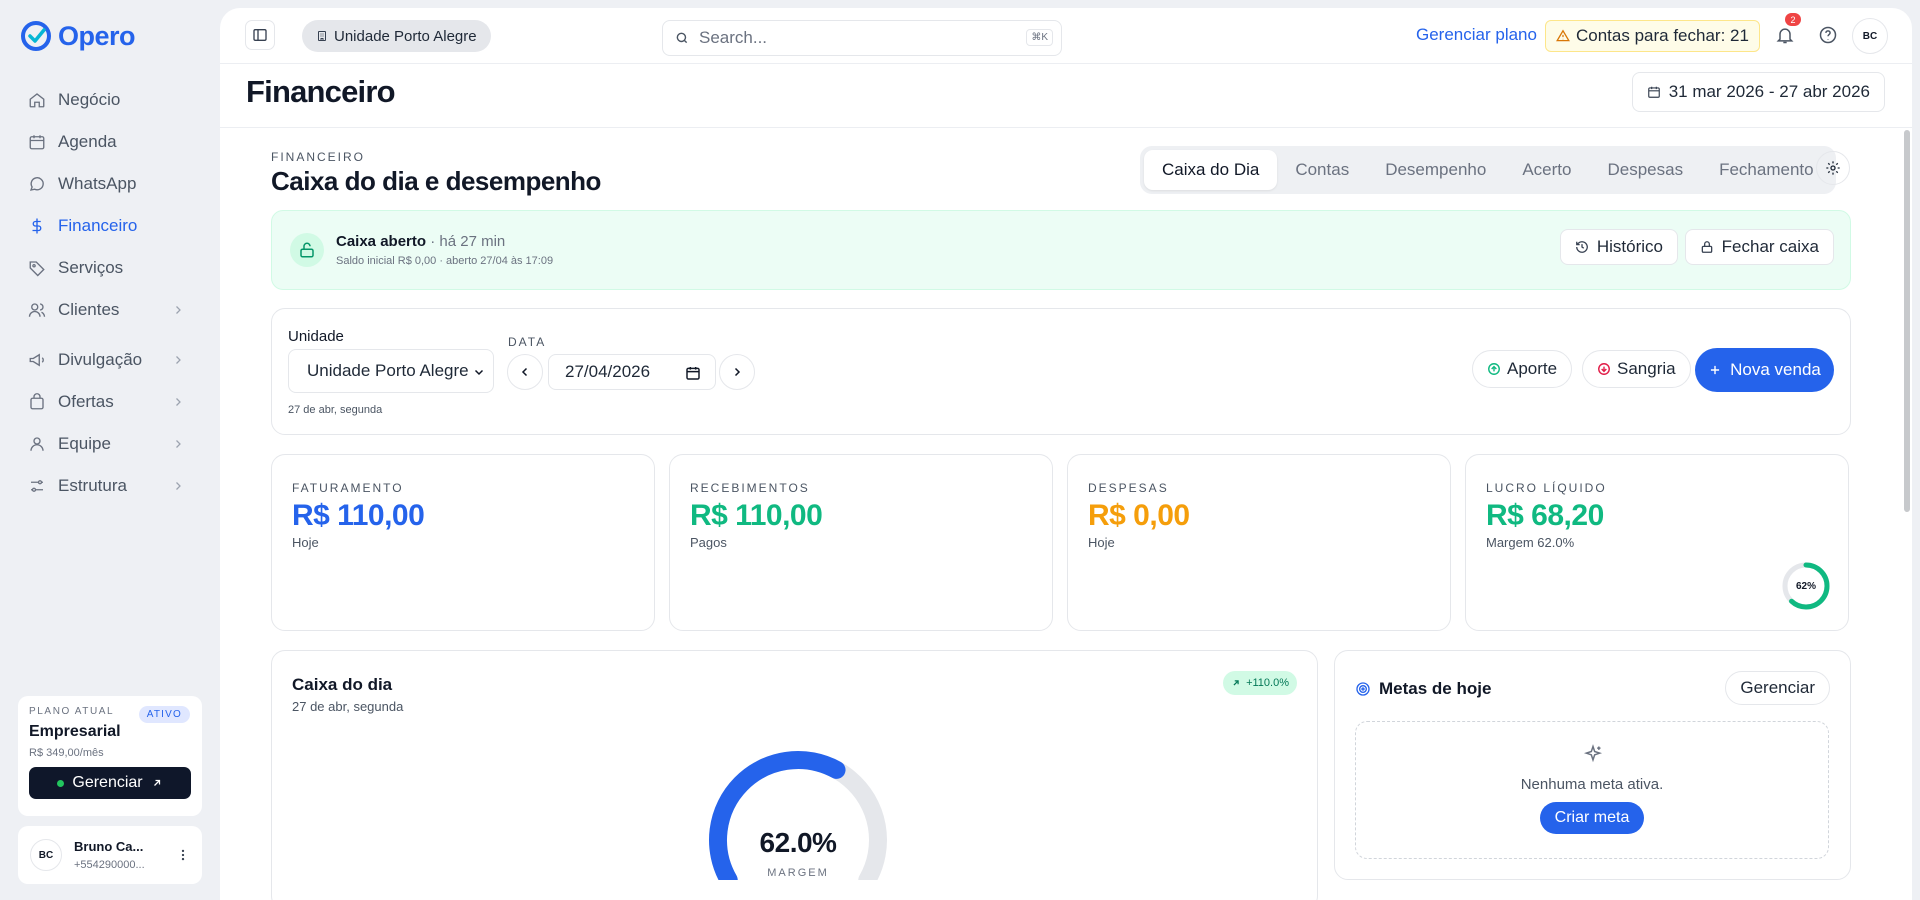 The width and height of the screenshot is (1920, 900). What do you see at coordinates (66, 753) in the screenshot?
I see `plan-price: R$ 349,00/mês` at bounding box center [66, 753].